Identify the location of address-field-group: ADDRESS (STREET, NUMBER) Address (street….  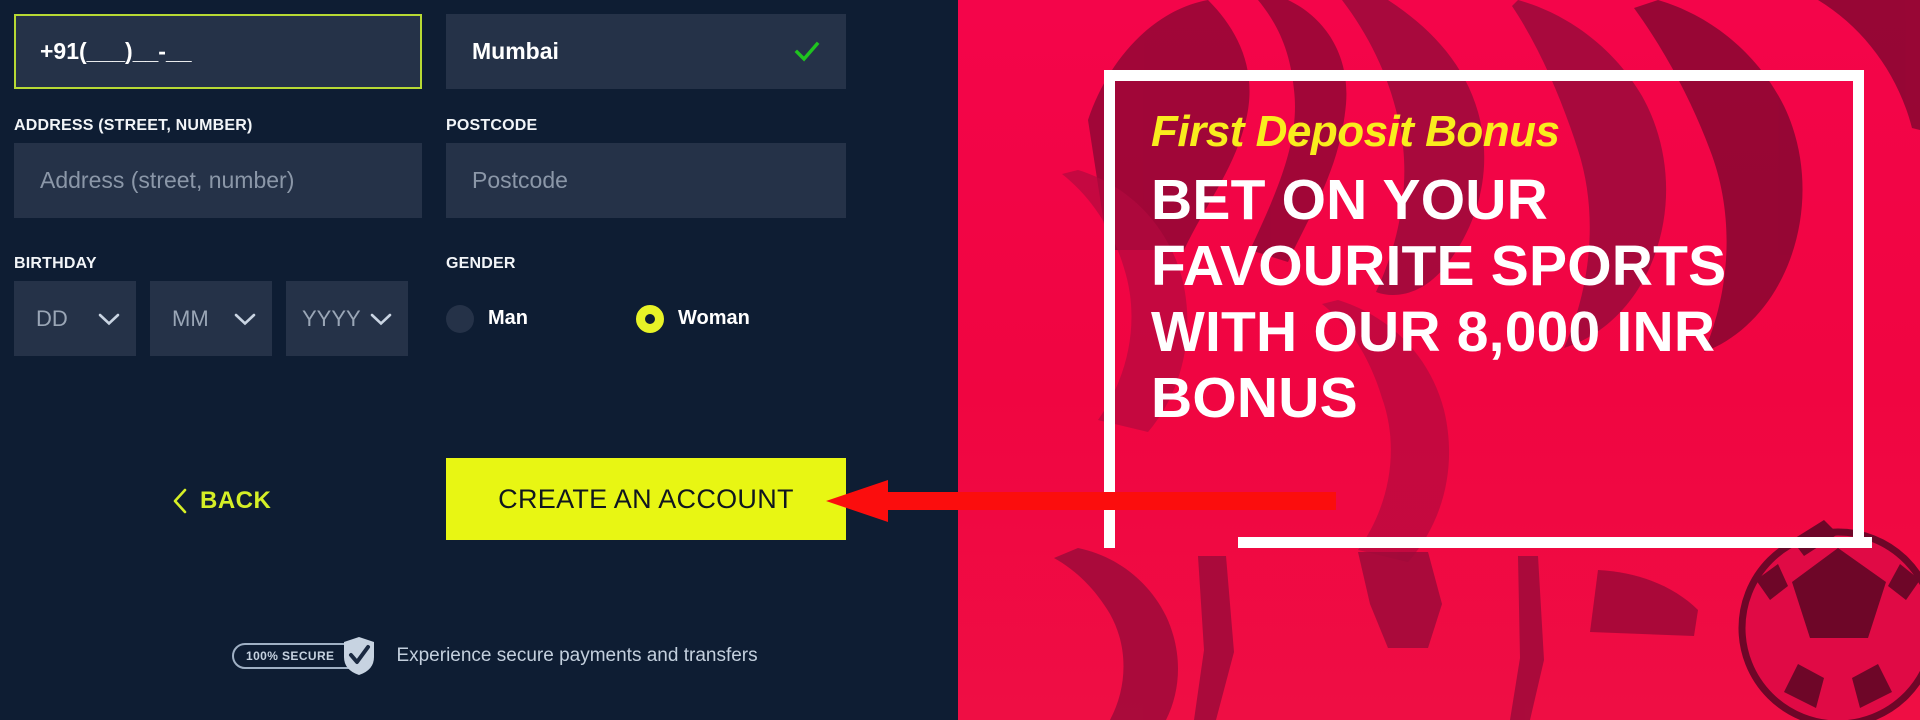
(218, 167).